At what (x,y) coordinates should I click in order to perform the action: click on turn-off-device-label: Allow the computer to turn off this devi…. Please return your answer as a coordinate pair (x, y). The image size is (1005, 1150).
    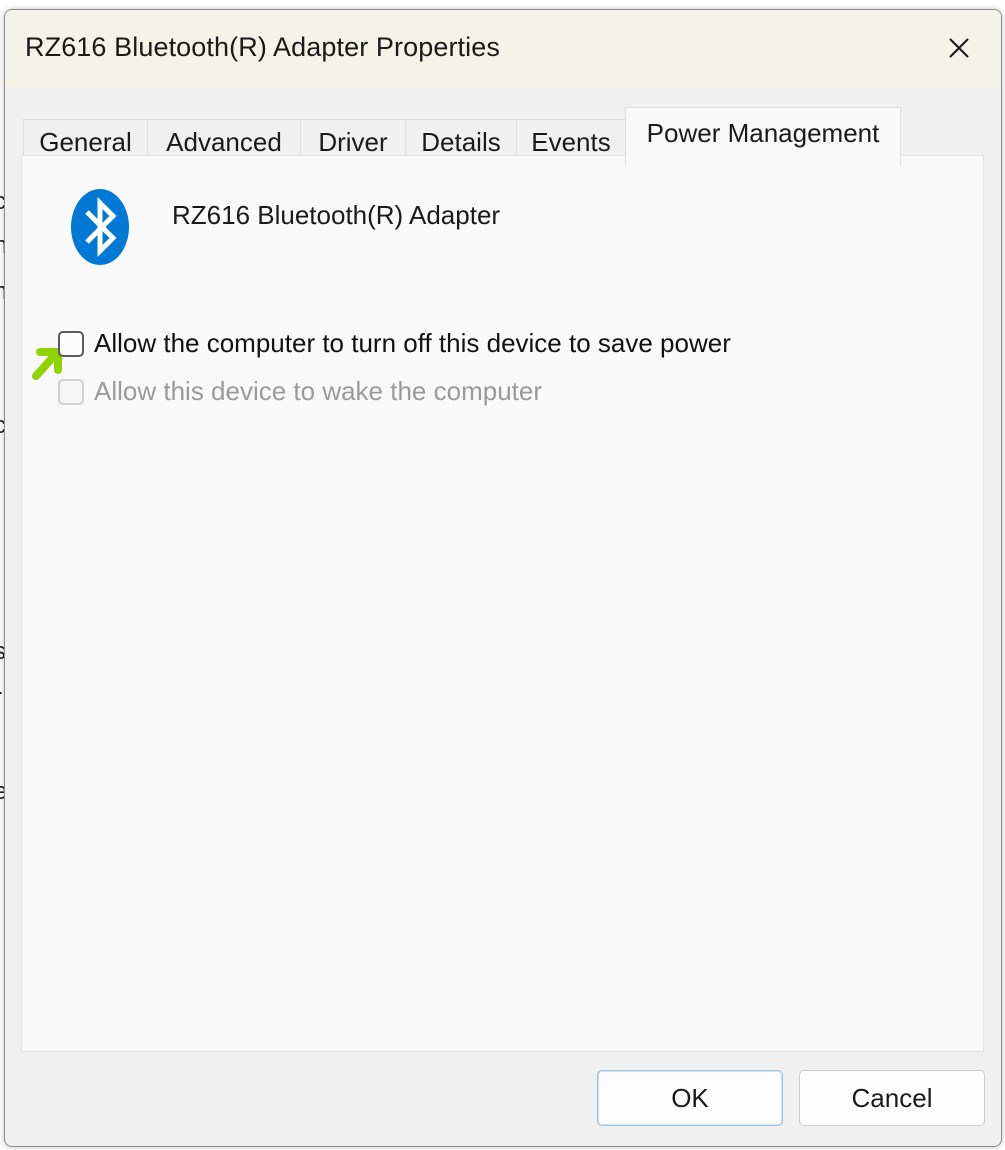
    Looking at the image, I should click on (412, 343).